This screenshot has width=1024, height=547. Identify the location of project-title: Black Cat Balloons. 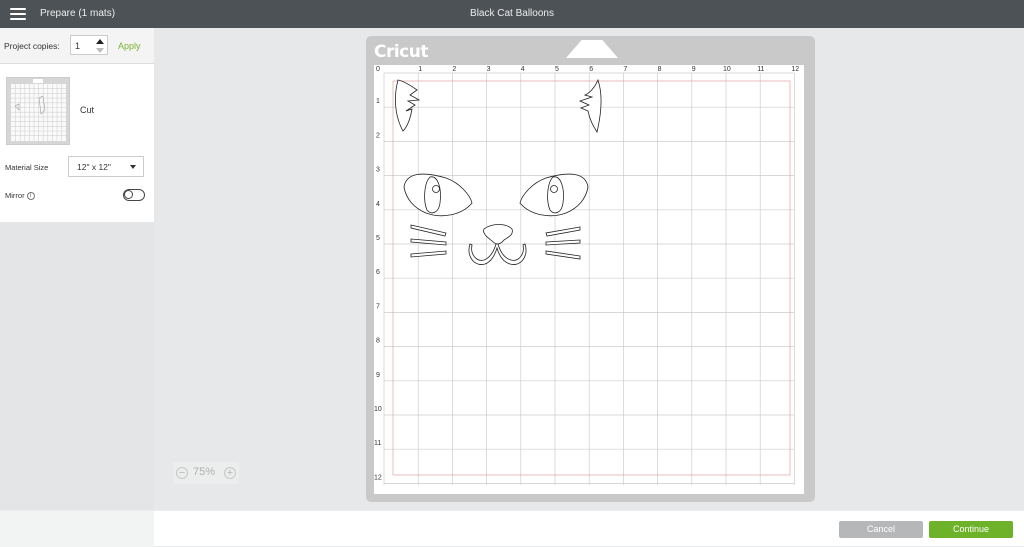
(512, 13).